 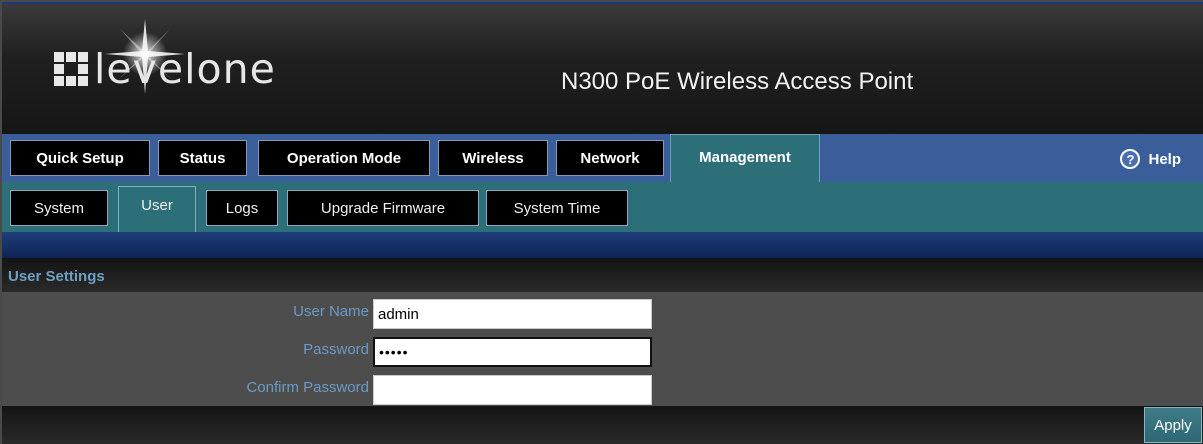 I want to click on help-link: ? Help, so click(x=1150, y=159).